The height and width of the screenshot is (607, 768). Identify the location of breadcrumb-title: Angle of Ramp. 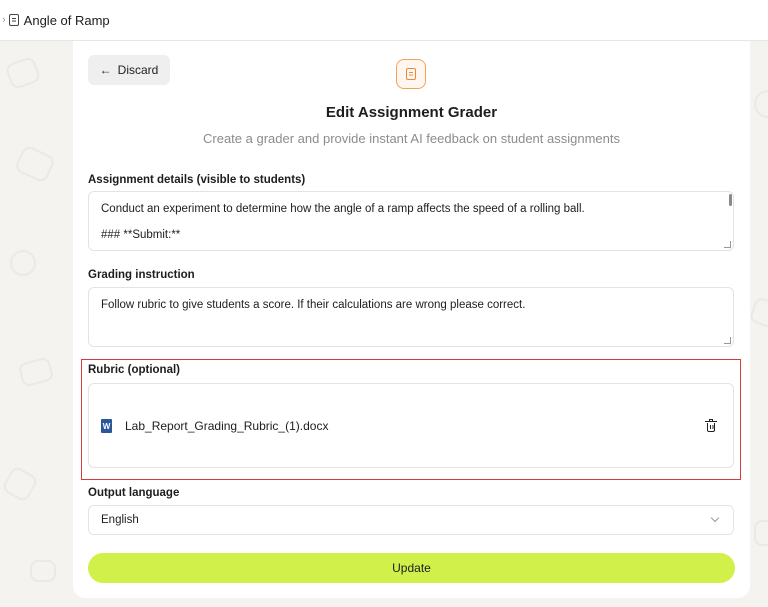
(67, 20).